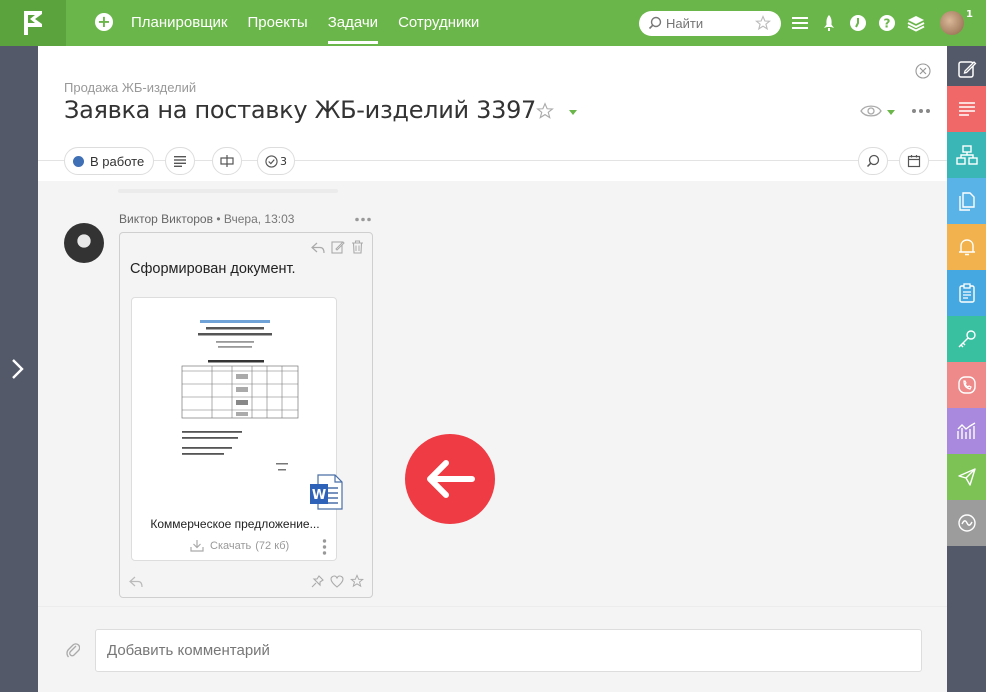 This screenshot has width=986, height=692. I want to click on search-box, so click(710, 23).